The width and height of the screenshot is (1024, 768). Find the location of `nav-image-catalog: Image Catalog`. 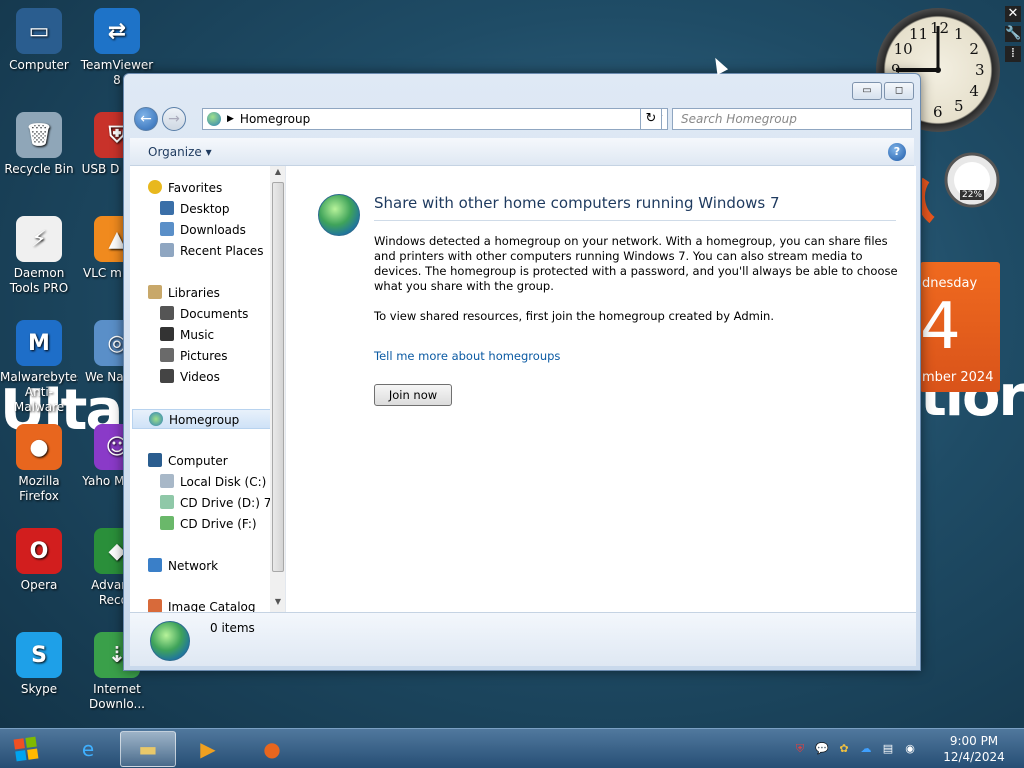

nav-image-catalog: Image Catalog is located at coordinates (216, 604).